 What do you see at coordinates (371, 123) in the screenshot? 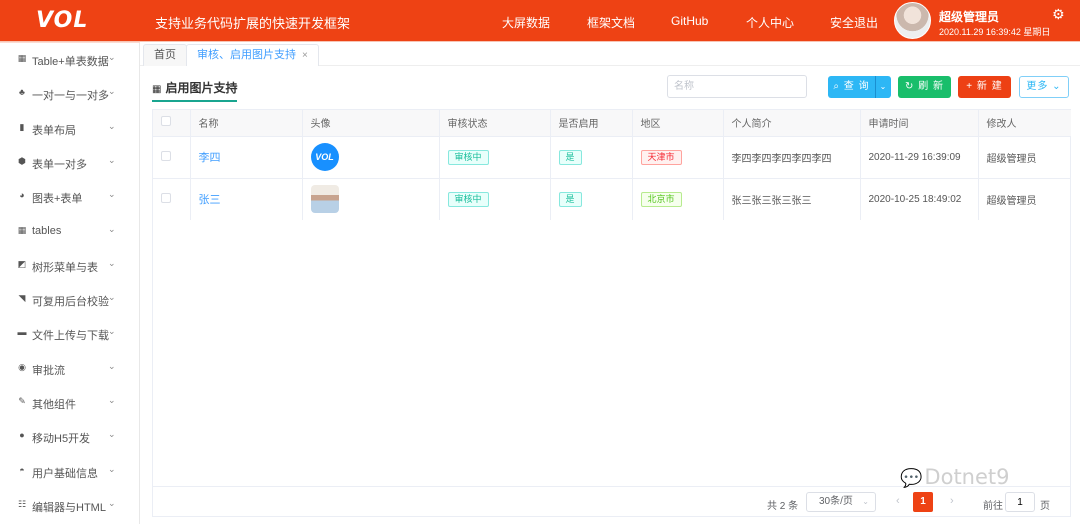
I see `column-header: 头像` at bounding box center [371, 123].